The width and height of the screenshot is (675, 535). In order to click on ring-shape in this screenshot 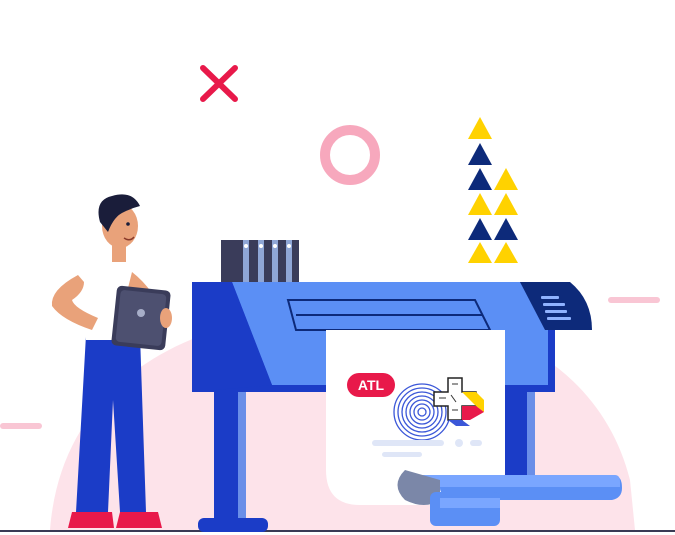, I will do `click(350, 155)`.